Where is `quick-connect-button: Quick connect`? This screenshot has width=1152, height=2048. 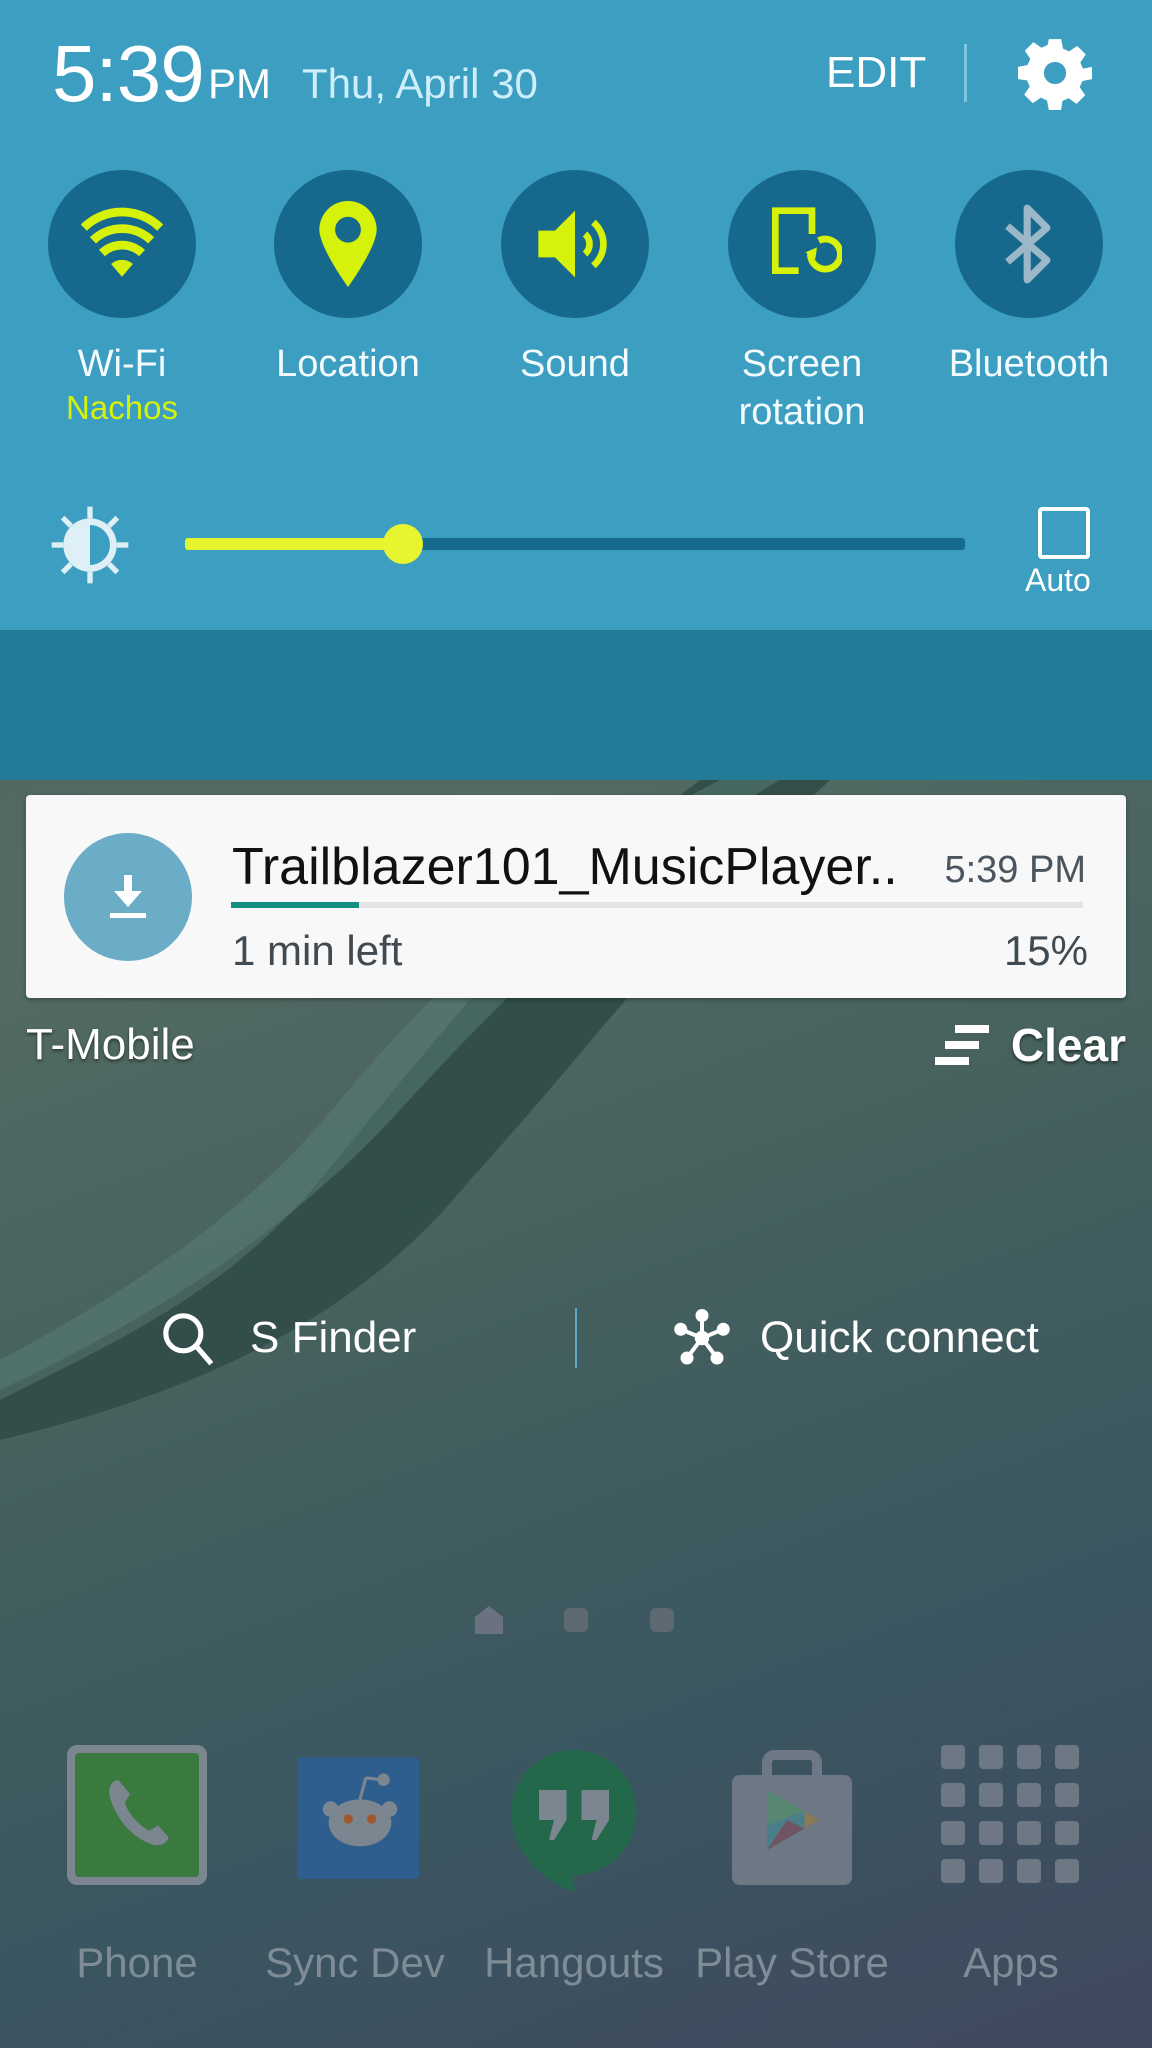
quick-connect-button: Quick connect is located at coordinates (855, 1338).